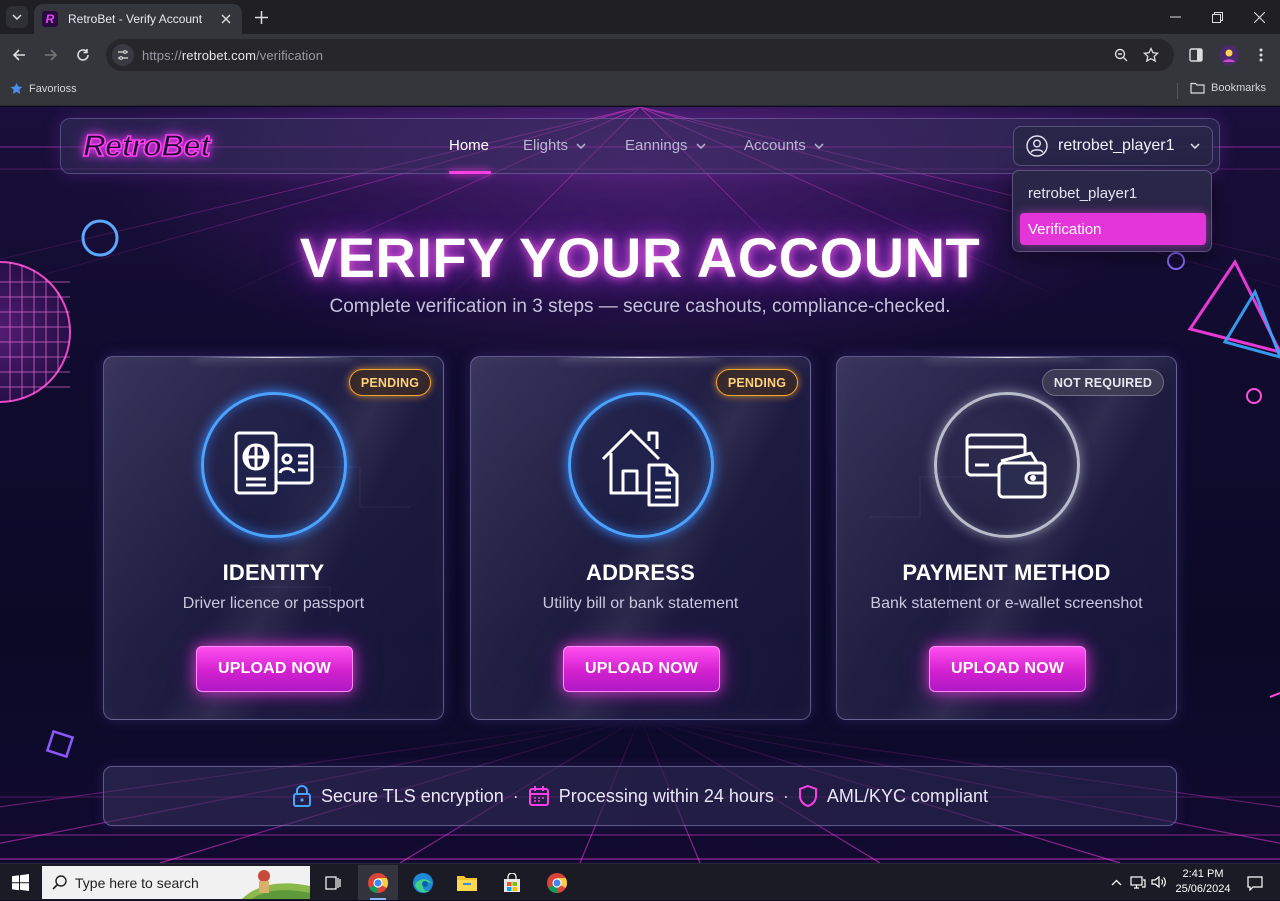  I want to click on edge-icon, so click(423, 882).